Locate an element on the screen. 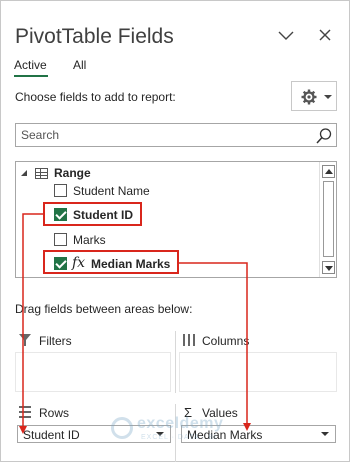  filters-area-title: Filters is located at coordinates (55, 341).